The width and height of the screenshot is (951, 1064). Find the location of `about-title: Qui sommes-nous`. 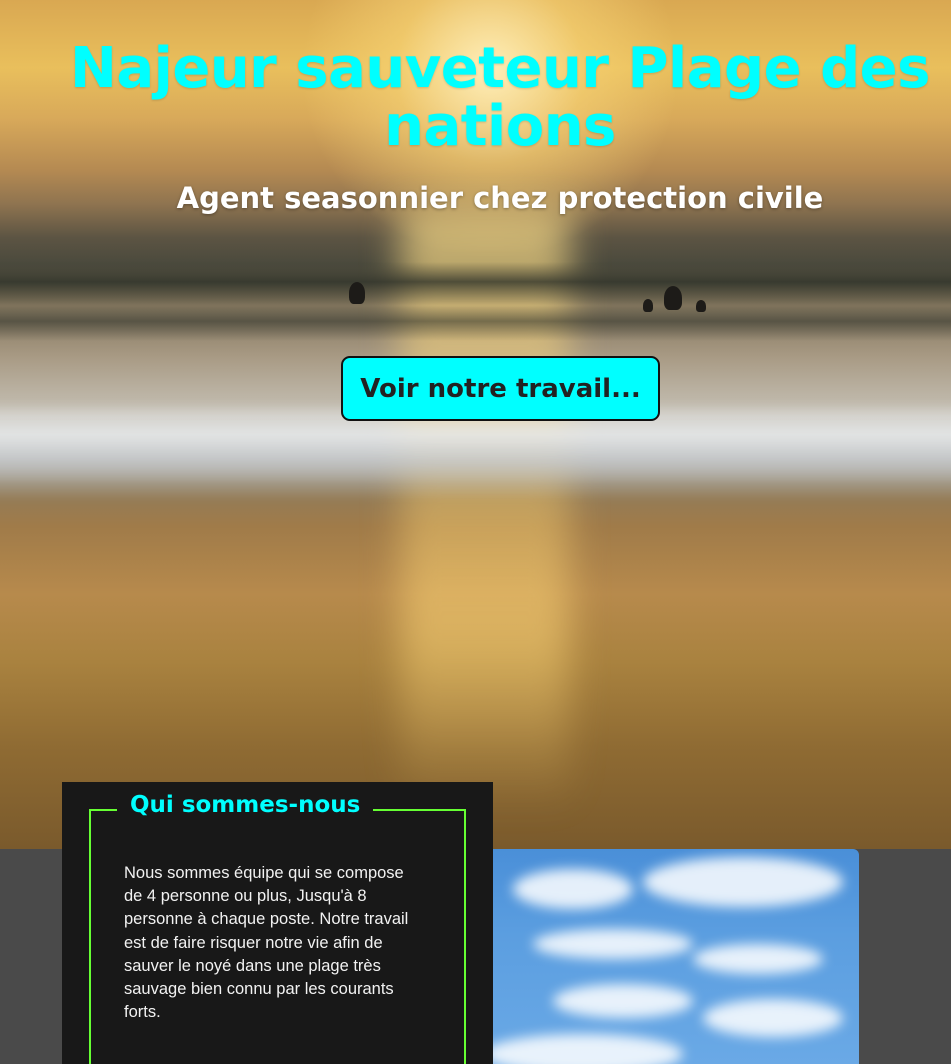

about-title: Qui sommes-nous is located at coordinates (245, 805).